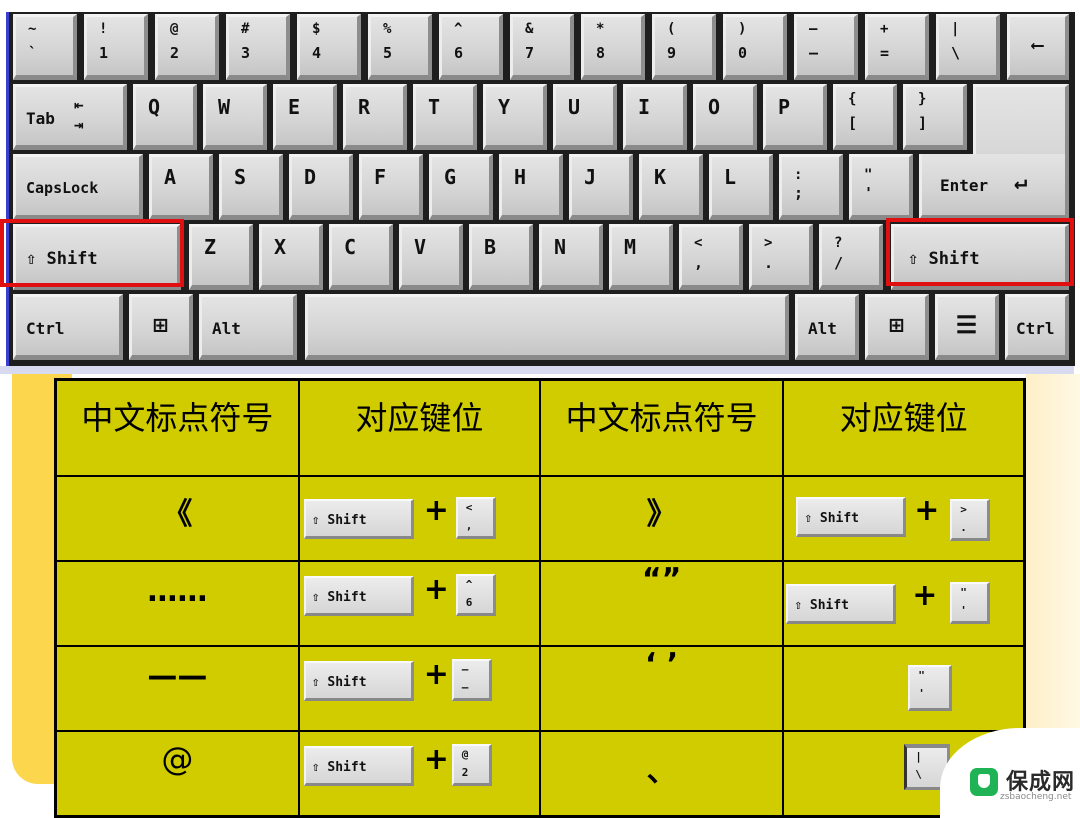 The width and height of the screenshot is (1080, 818). I want to click on key-combo-cell: ⇧ Shift + >., so click(904, 518).